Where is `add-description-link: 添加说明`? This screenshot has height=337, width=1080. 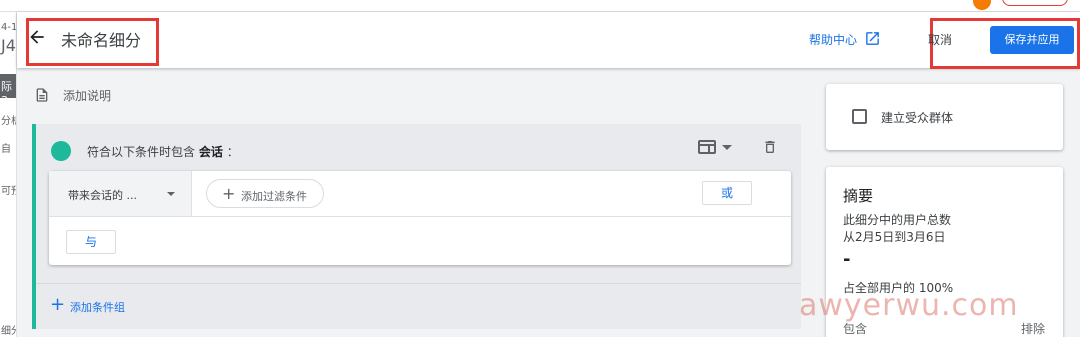
add-description-link: 添加说明 is located at coordinates (87, 95).